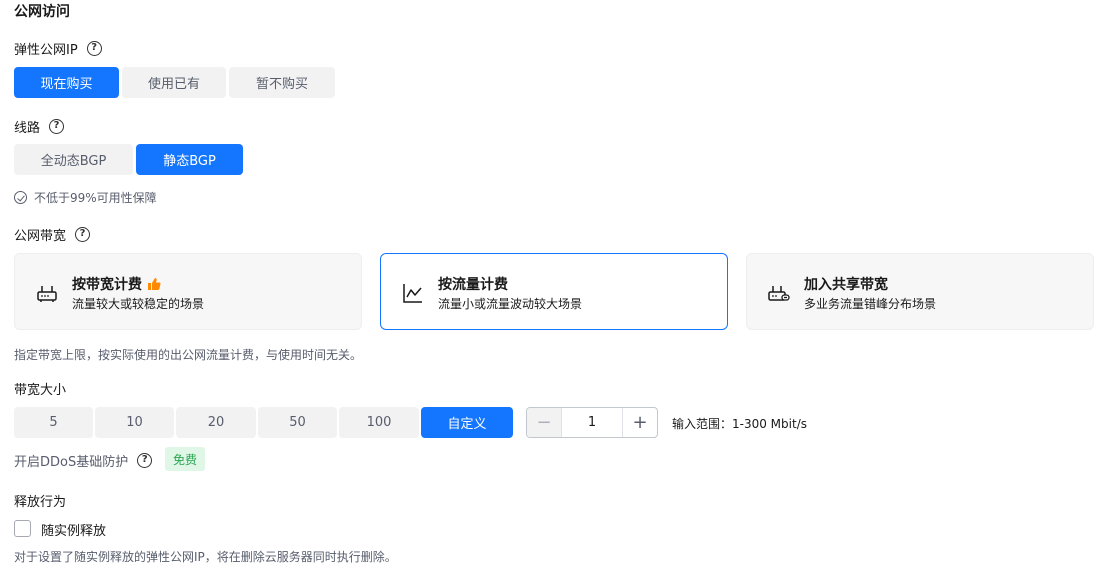  I want to click on line-chart-icon, so click(412, 293).